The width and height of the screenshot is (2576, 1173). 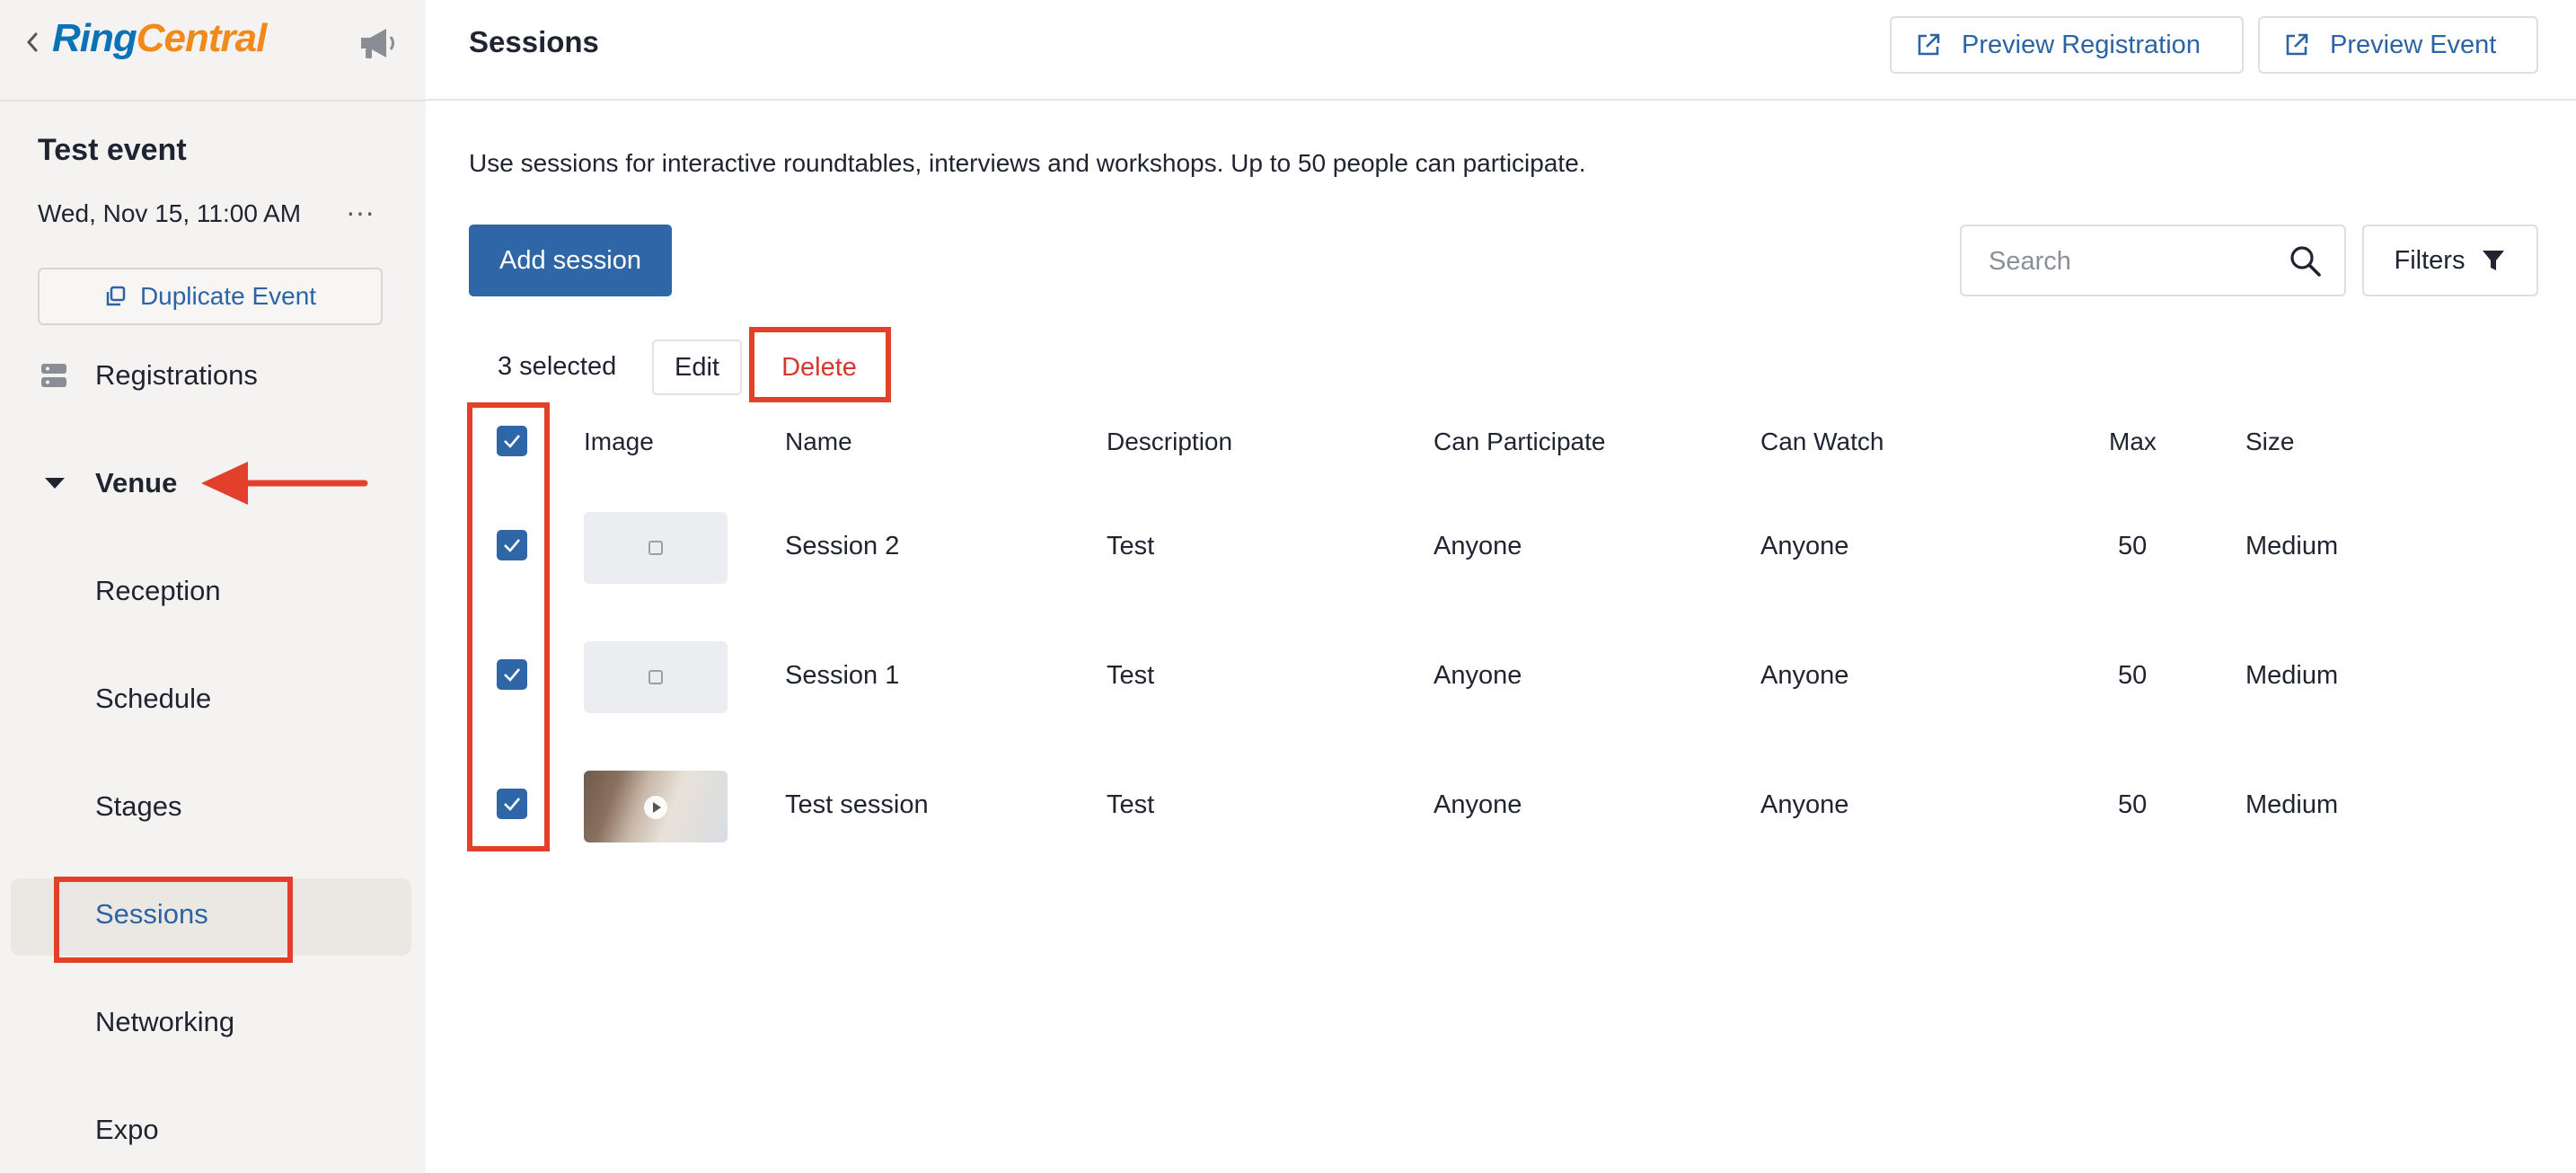 I want to click on sidebar-item-label: Reception, so click(x=158, y=590).